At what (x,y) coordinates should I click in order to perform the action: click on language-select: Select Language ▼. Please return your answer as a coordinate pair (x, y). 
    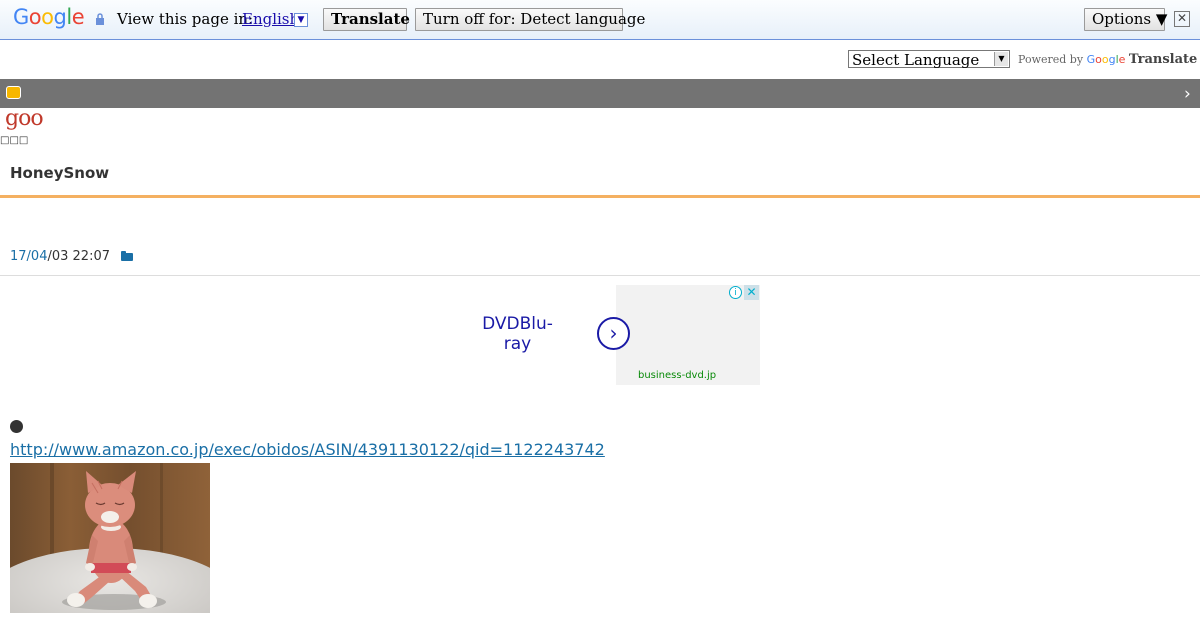
    Looking at the image, I should click on (929, 59).